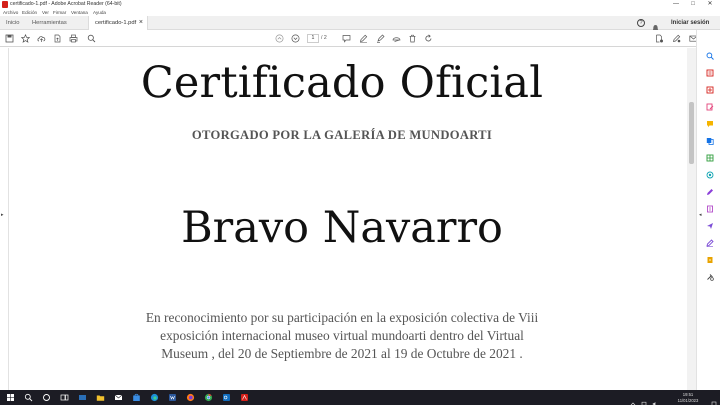 The height and width of the screenshot is (405, 720). What do you see at coordinates (360, 12) in the screenshot?
I see `menu-bar: Archivo Edición Ver Firmar Ventana Ayuda` at bounding box center [360, 12].